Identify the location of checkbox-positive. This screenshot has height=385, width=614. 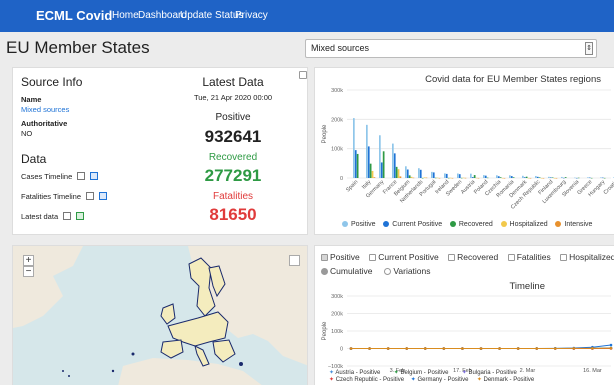
(324, 257).